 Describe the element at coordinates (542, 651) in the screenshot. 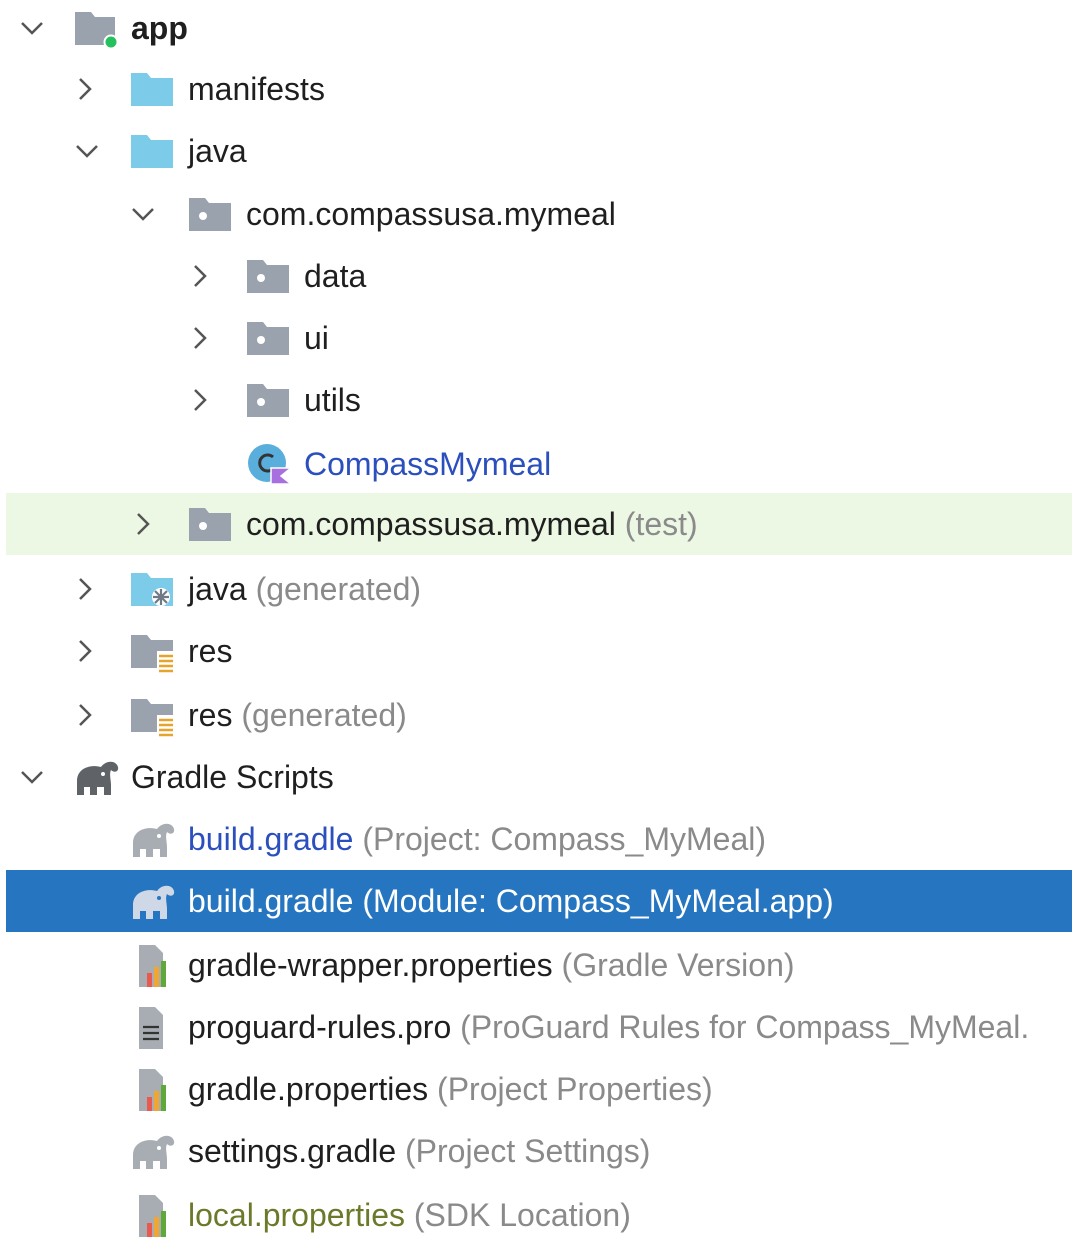

I see `tree-row-res: res` at that location.